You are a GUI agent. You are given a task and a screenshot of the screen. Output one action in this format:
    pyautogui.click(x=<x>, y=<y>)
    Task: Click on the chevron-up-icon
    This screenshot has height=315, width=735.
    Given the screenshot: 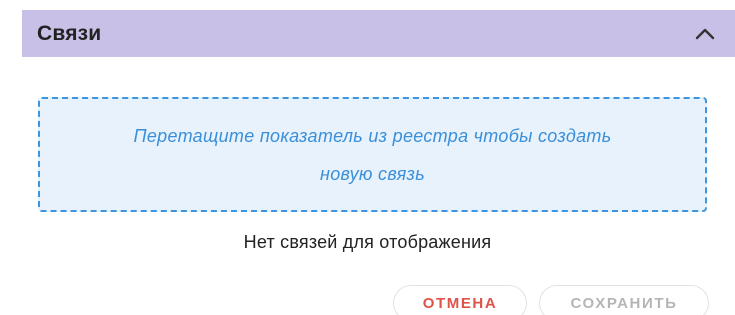 What is the action you would take?
    pyautogui.click(x=705, y=34)
    